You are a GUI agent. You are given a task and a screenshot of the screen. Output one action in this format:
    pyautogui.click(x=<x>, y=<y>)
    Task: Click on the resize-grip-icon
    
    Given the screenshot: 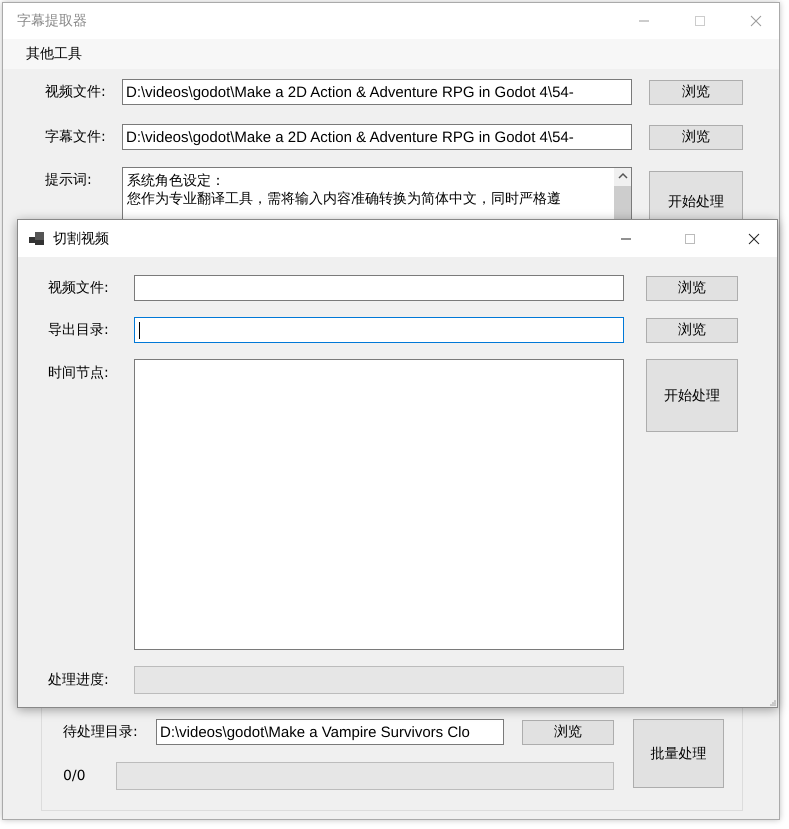 What is the action you would take?
    pyautogui.click(x=773, y=703)
    